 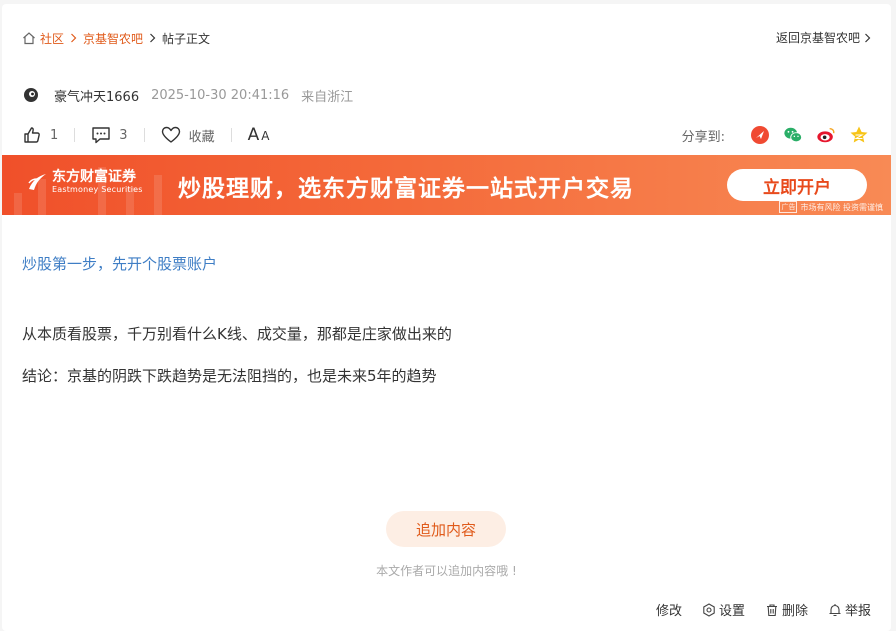 What do you see at coordinates (123, 135) in the screenshot?
I see `comment-count: 3` at bounding box center [123, 135].